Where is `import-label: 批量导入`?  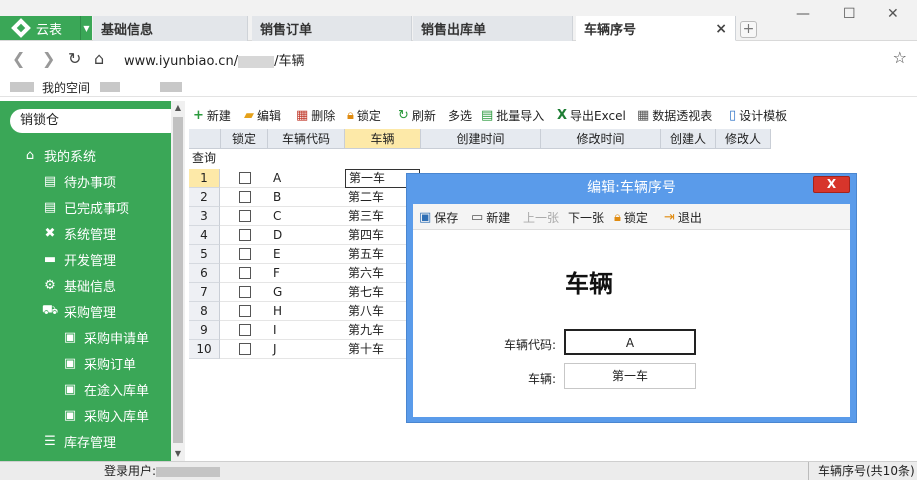 import-label: 批量导入 is located at coordinates (520, 116).